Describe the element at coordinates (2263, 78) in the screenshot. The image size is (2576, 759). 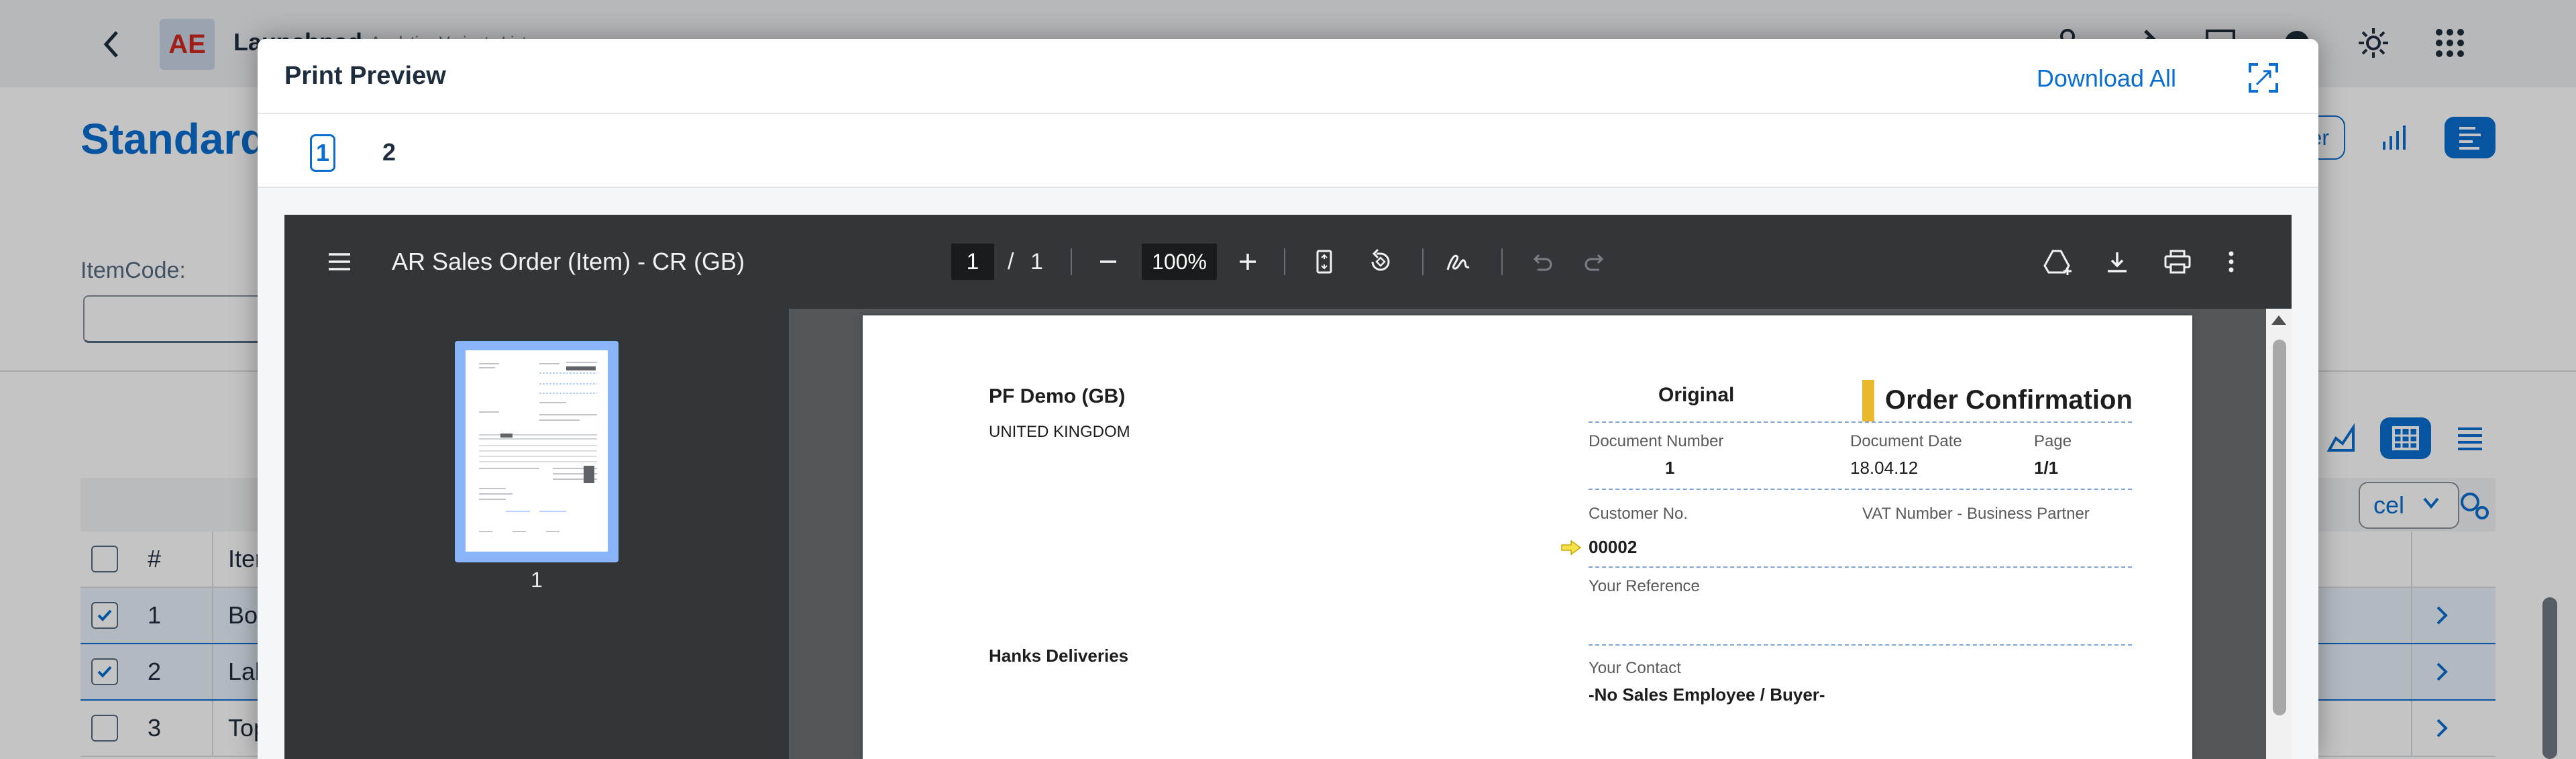
I see `fullscreen-icon` at that location.